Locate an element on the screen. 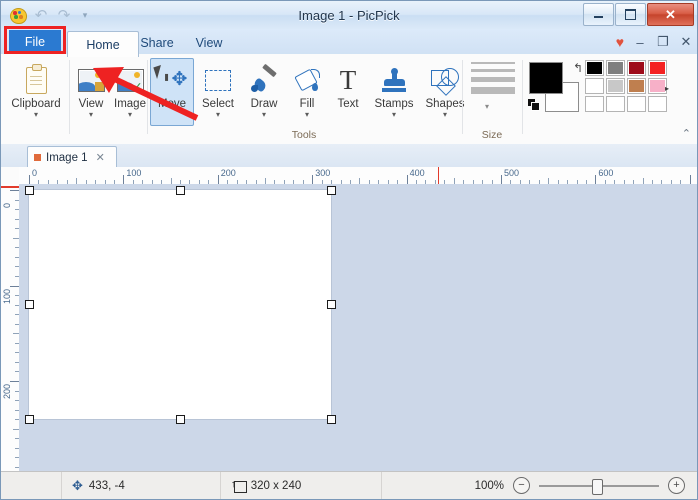 The image size is (698, 500). selection-handle-top-center is located at coordinates (180, 190).